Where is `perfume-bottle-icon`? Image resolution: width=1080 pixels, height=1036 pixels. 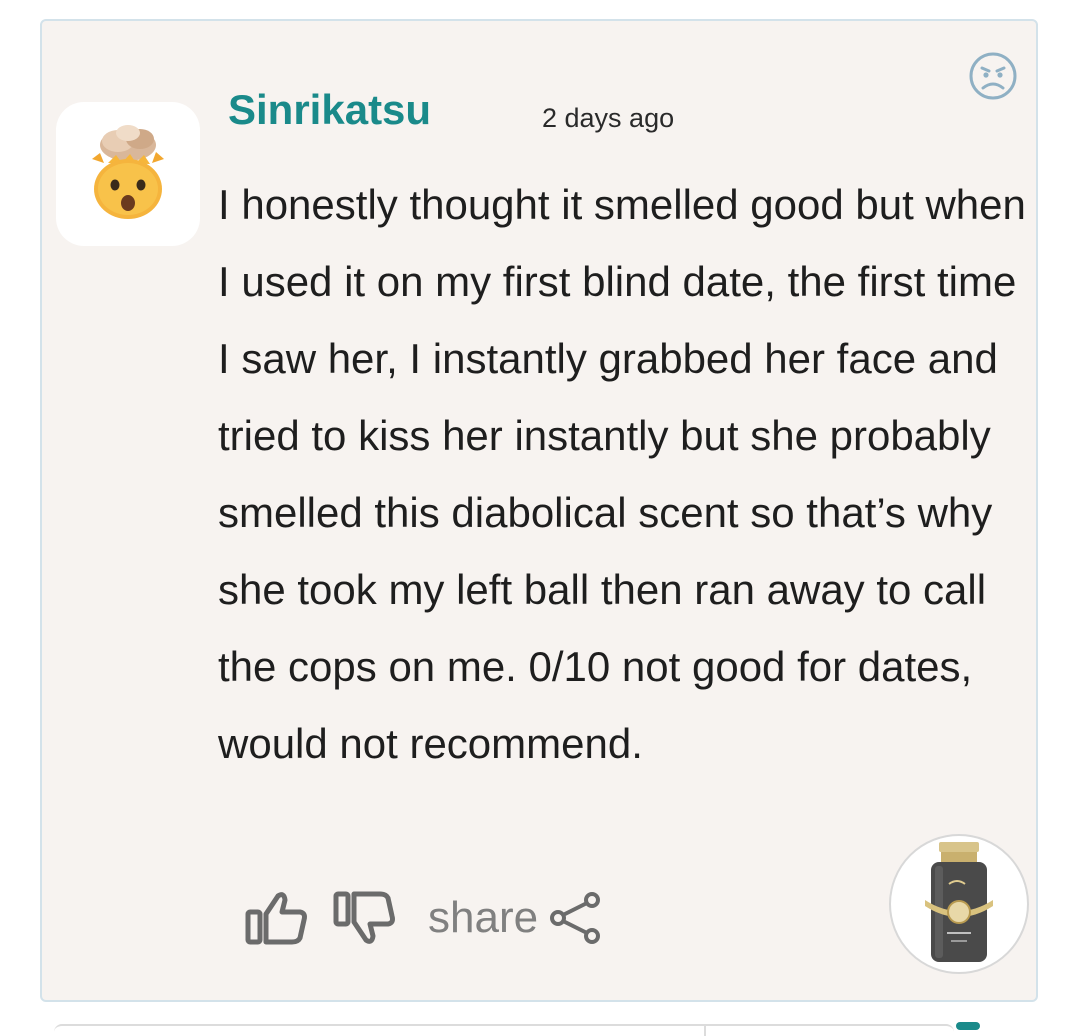 perfume-bottle-icon is located at coordinates (959, 902).